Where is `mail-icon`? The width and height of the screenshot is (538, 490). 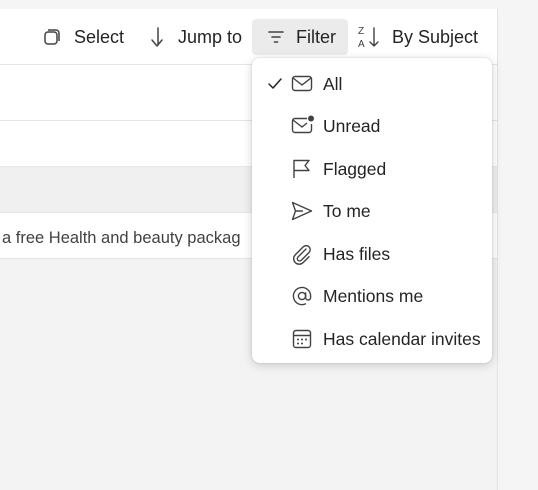
mail-icon is located at coordinates (302, 86).